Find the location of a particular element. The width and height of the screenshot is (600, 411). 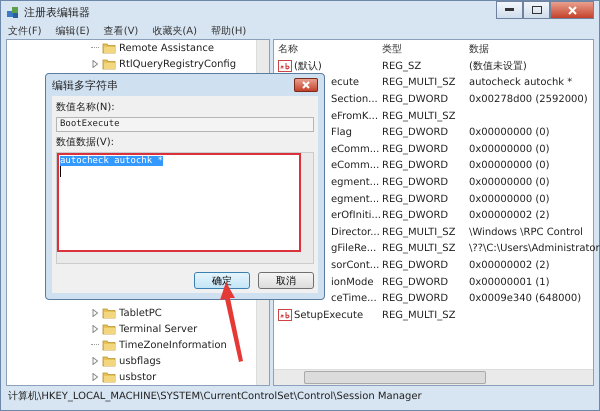

minimize-icon is located at coordinates (509, 10).